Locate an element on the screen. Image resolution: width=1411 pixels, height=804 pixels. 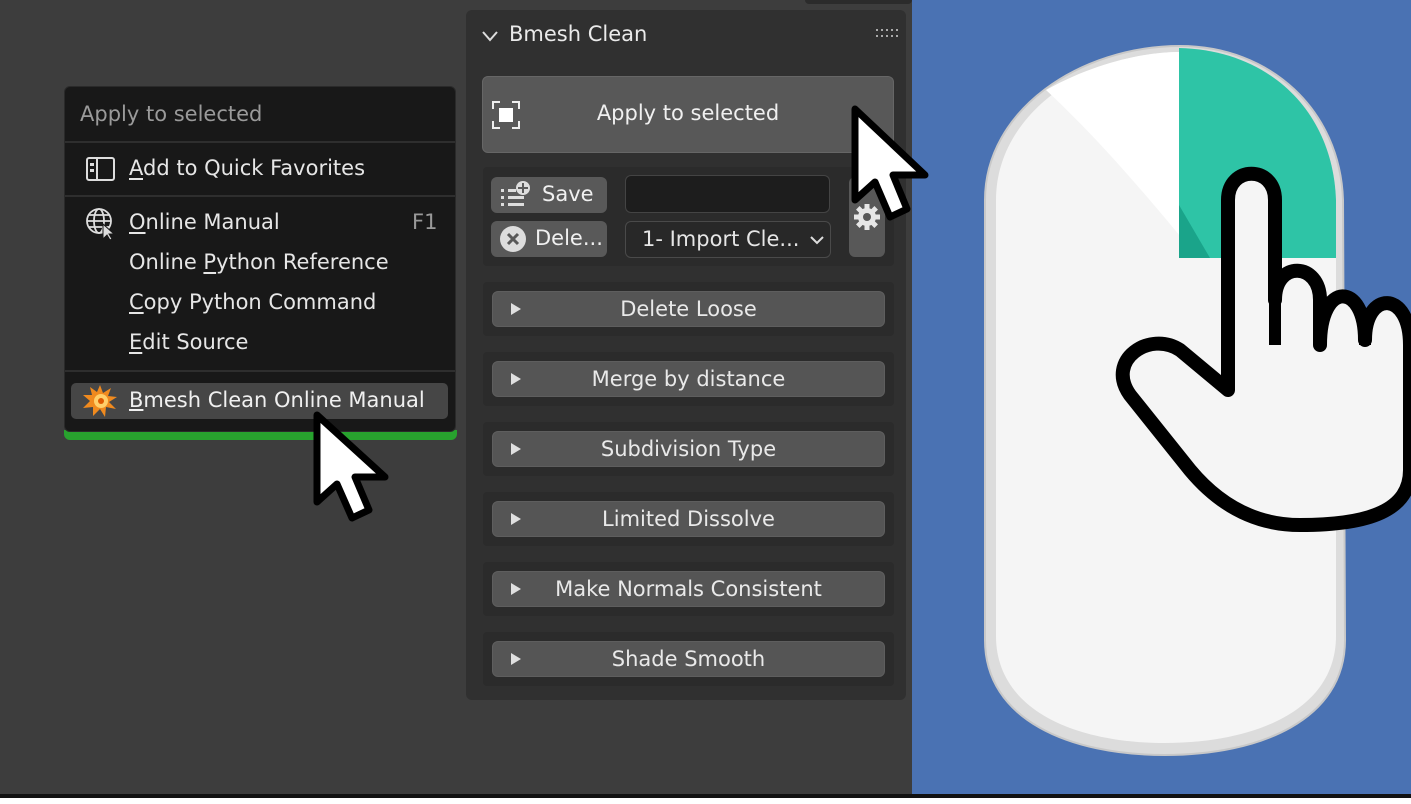
section-make-normals-consistent: Make Normals Consistent is located at coordinates (688, 589).